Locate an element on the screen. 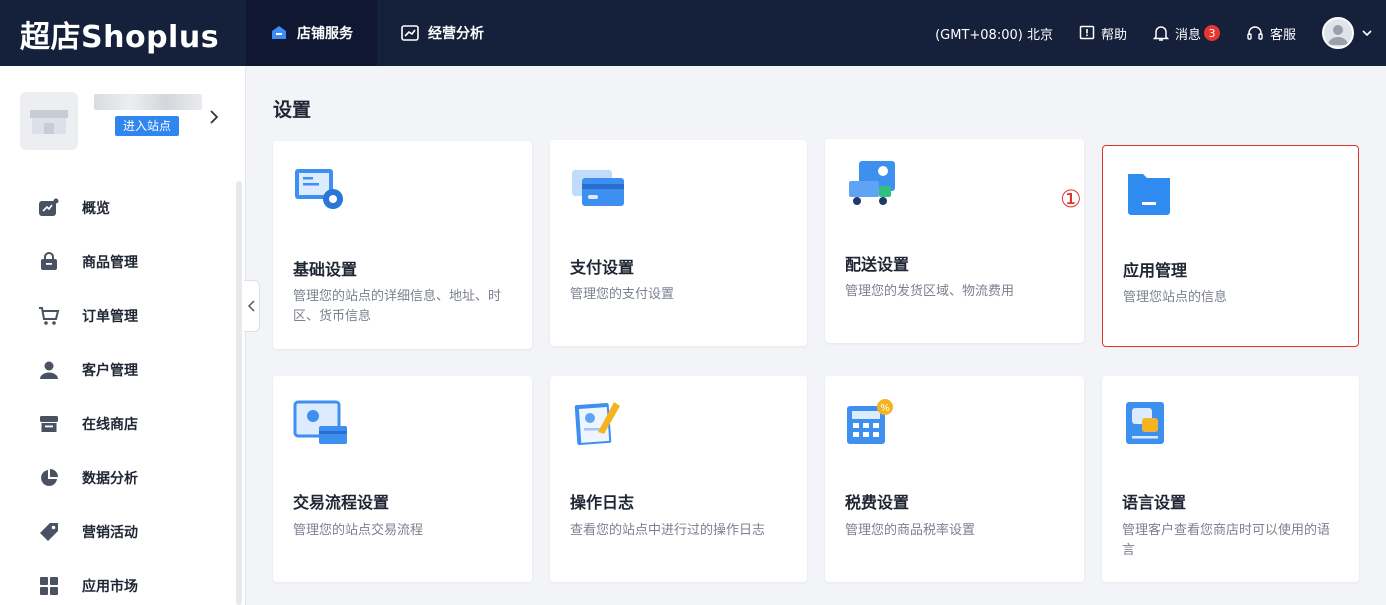 Image resolution: width=1386 pixels, height=605 pixels. card-description: 管理您站点的信息 is located at coordinates (1175, 297).